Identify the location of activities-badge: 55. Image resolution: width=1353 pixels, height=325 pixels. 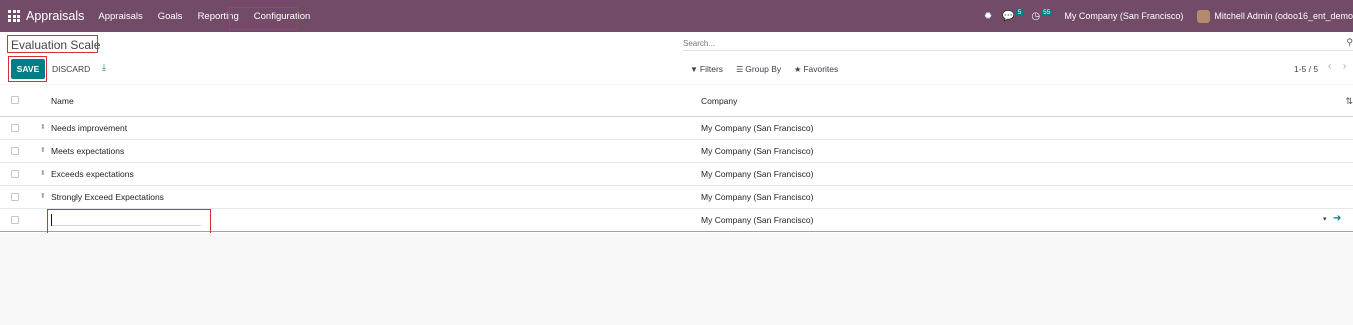
(1047, 12).